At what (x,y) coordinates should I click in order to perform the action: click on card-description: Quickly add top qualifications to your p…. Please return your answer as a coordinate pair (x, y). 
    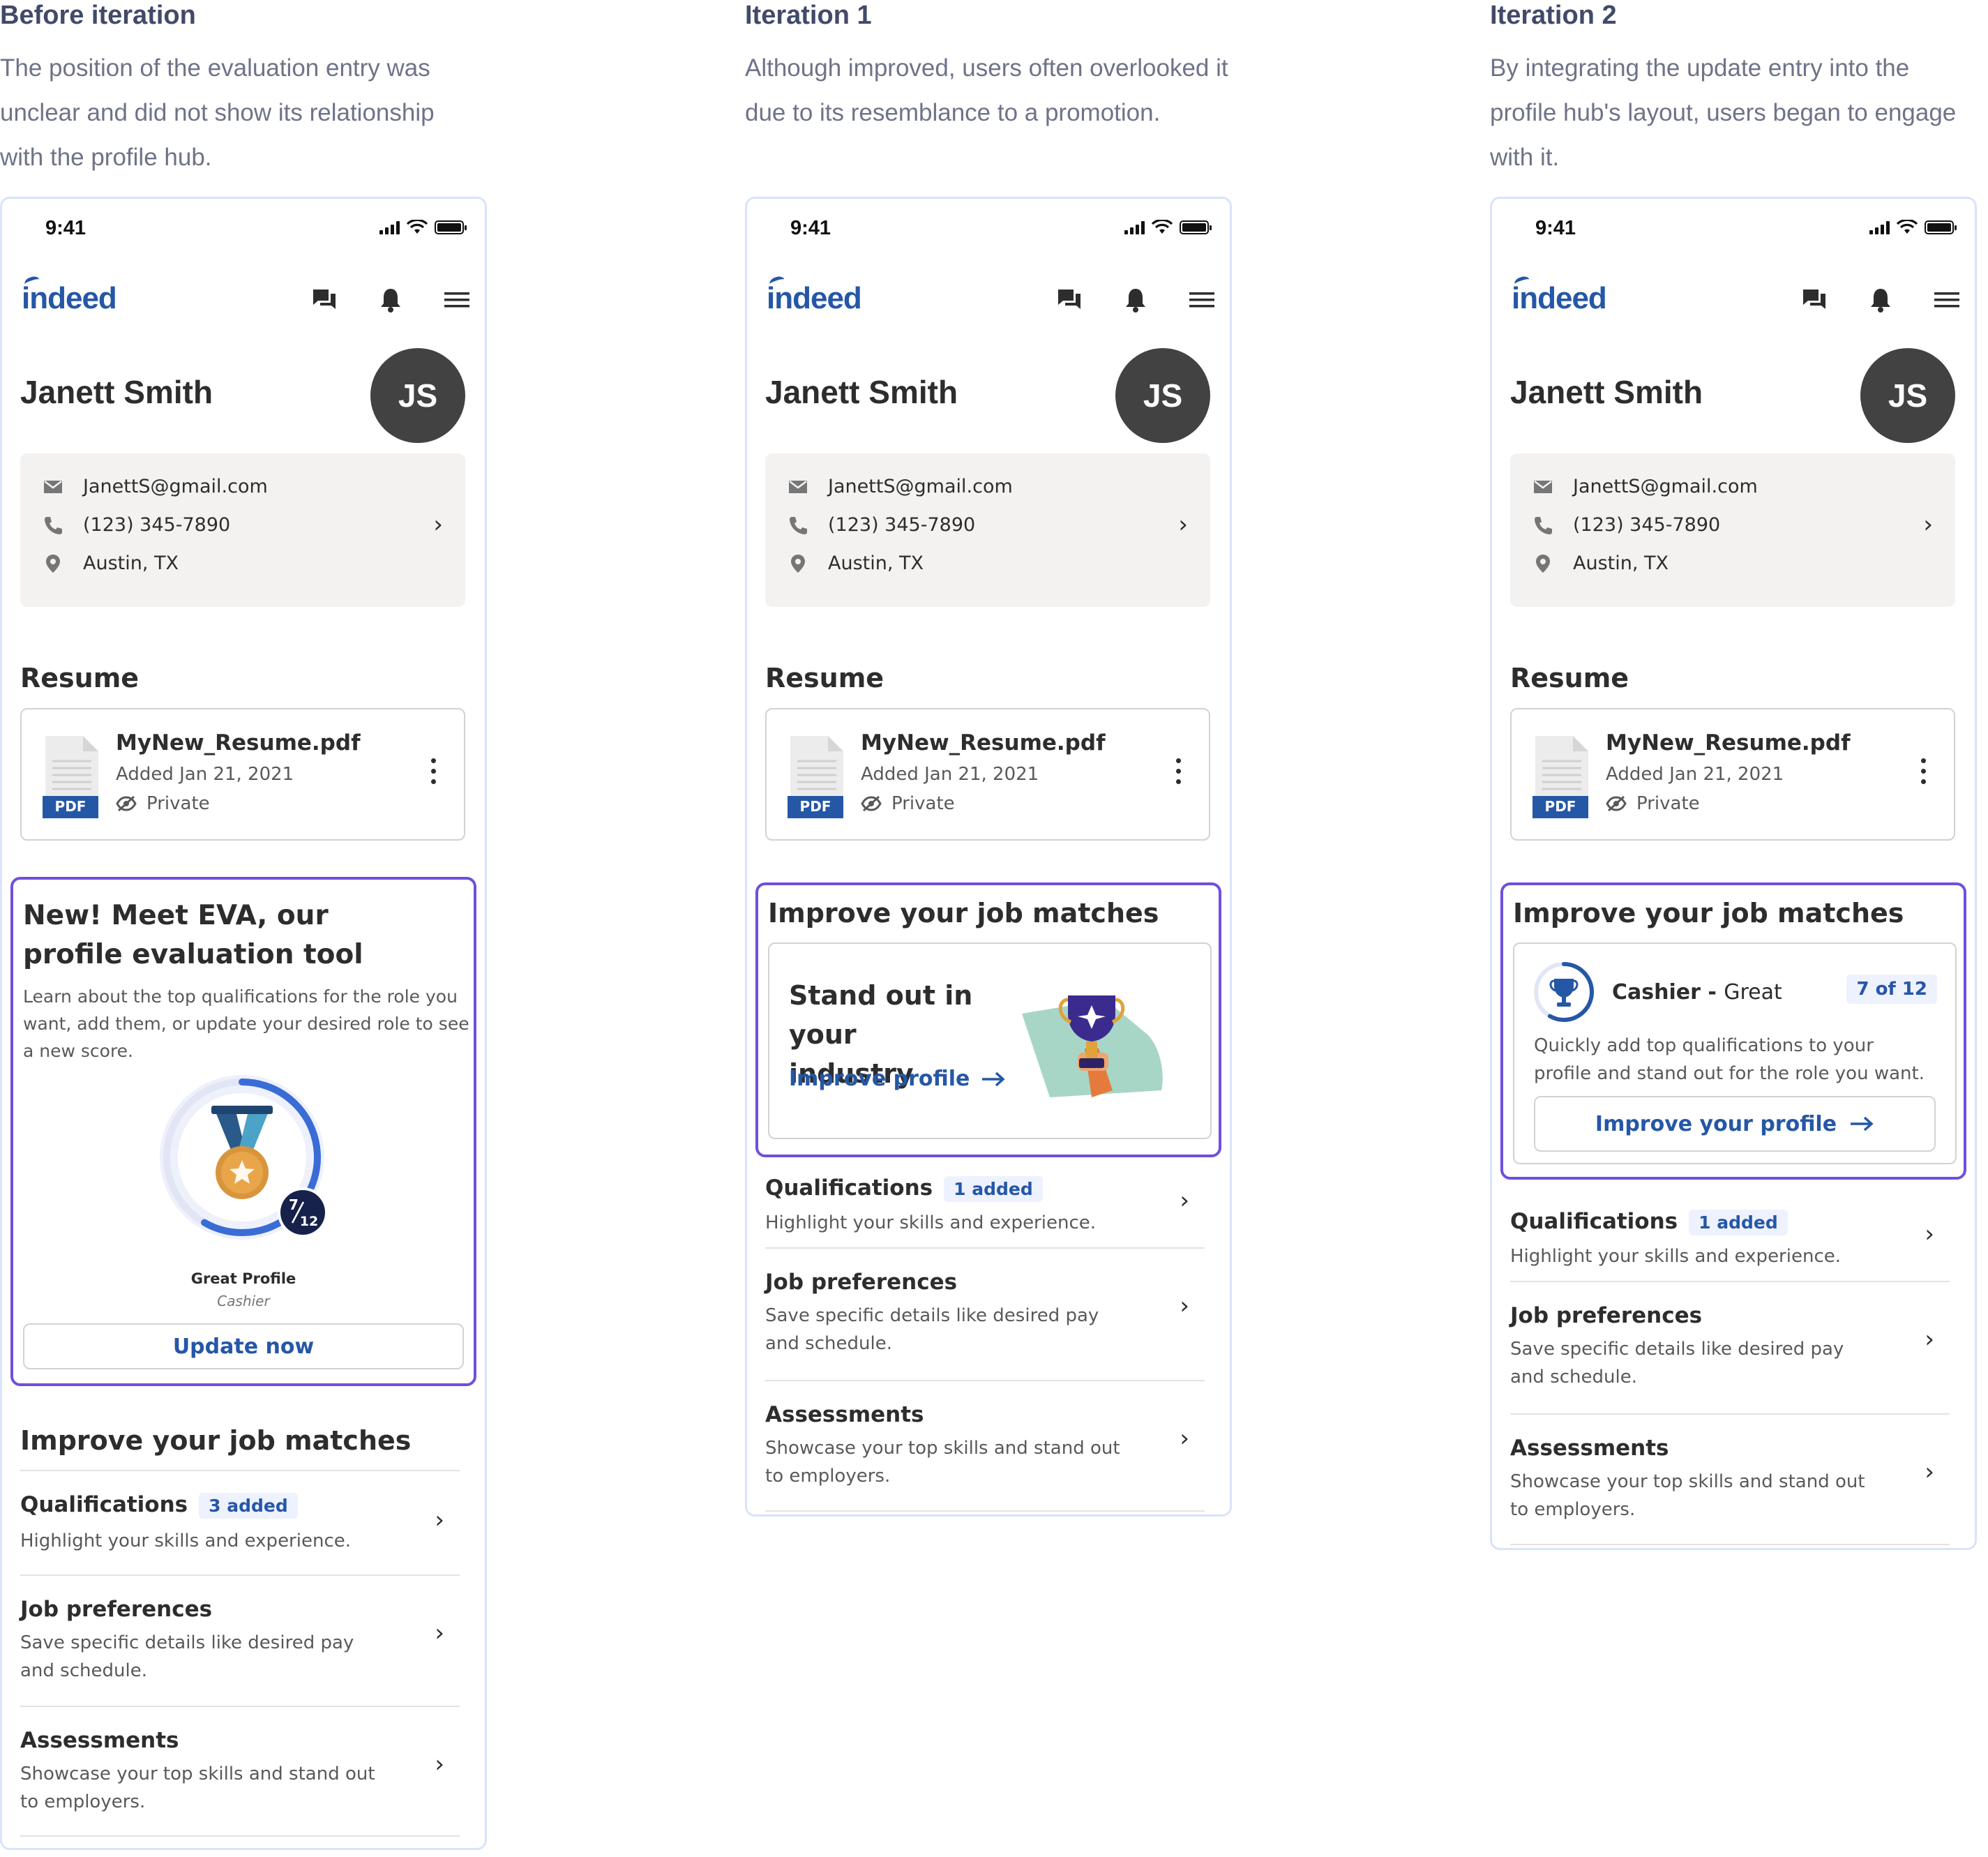
    Looking at the image, I should click on (1729, 1059).